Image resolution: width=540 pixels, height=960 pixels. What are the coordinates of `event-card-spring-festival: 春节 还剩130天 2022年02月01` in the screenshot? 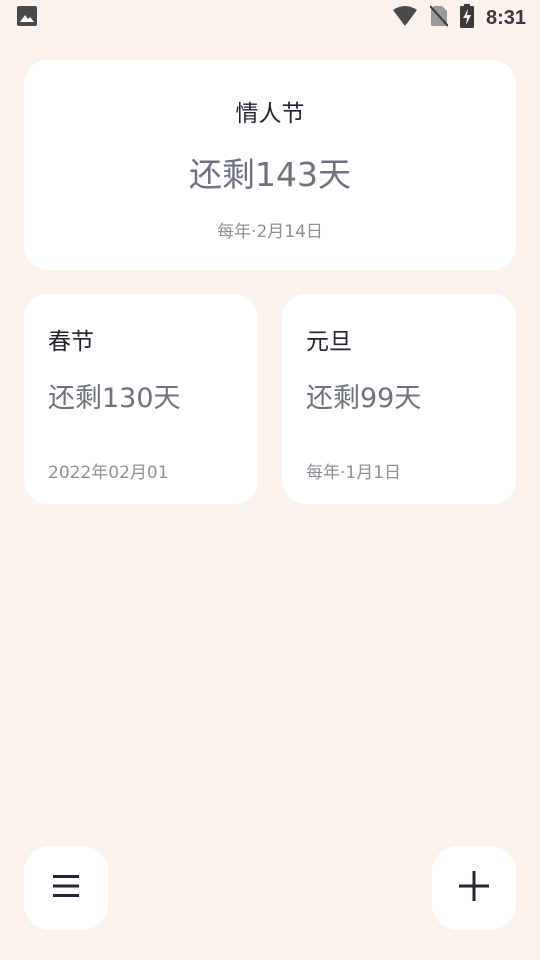 It's located at (141, 399).